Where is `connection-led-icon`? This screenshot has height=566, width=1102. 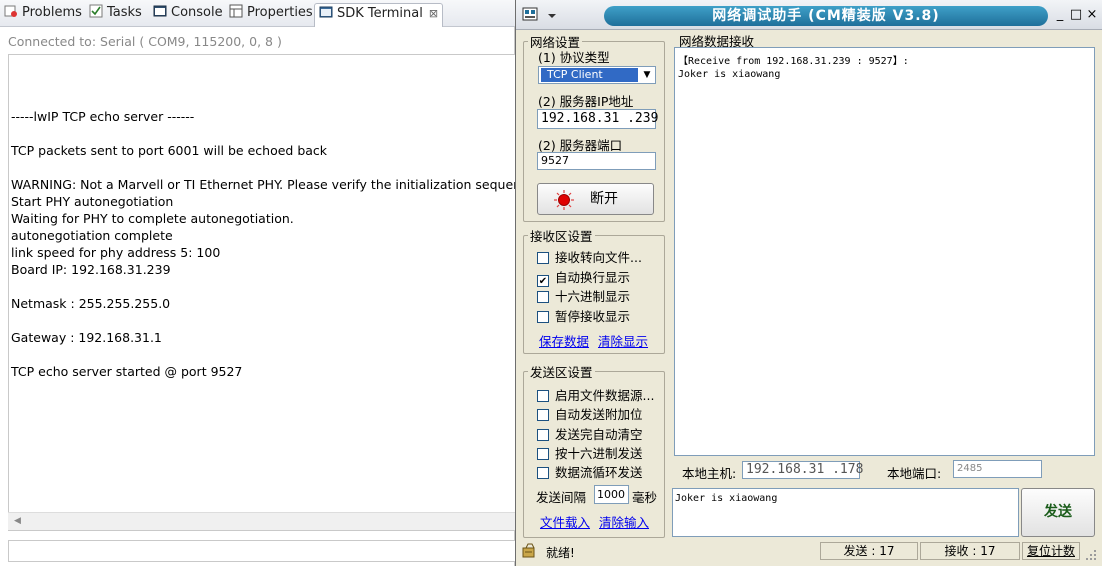 connection-led-icon is located at coordinates (564, 205).